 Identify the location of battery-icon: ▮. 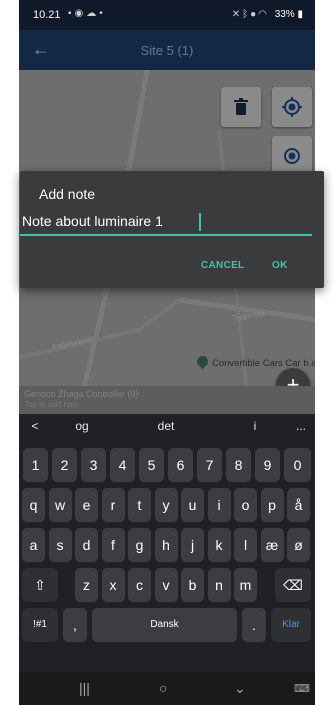
(300, 14).